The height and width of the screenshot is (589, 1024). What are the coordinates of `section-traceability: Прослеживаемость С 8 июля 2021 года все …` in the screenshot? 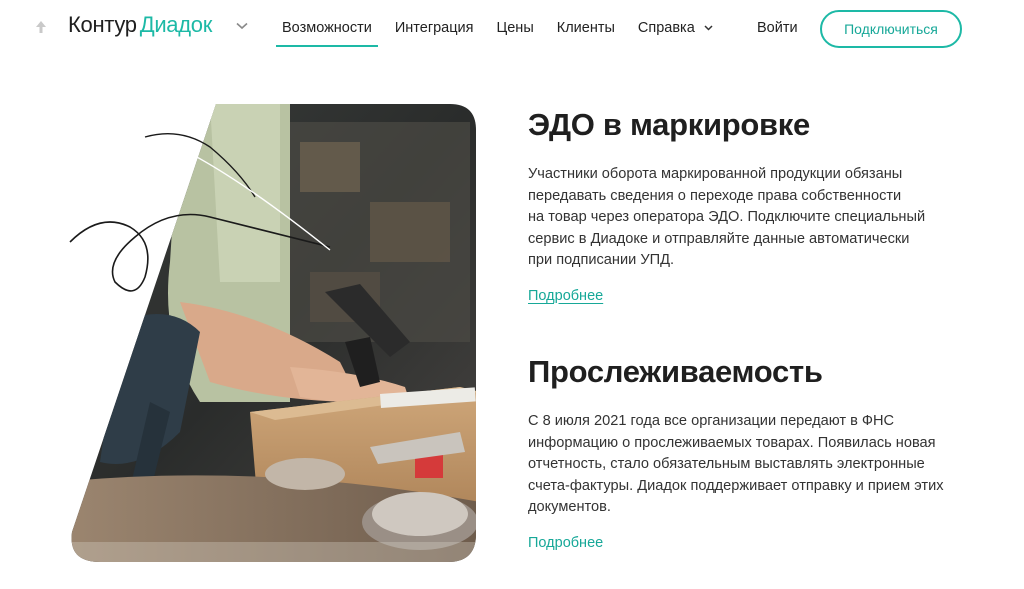 It's located at (748, 452).